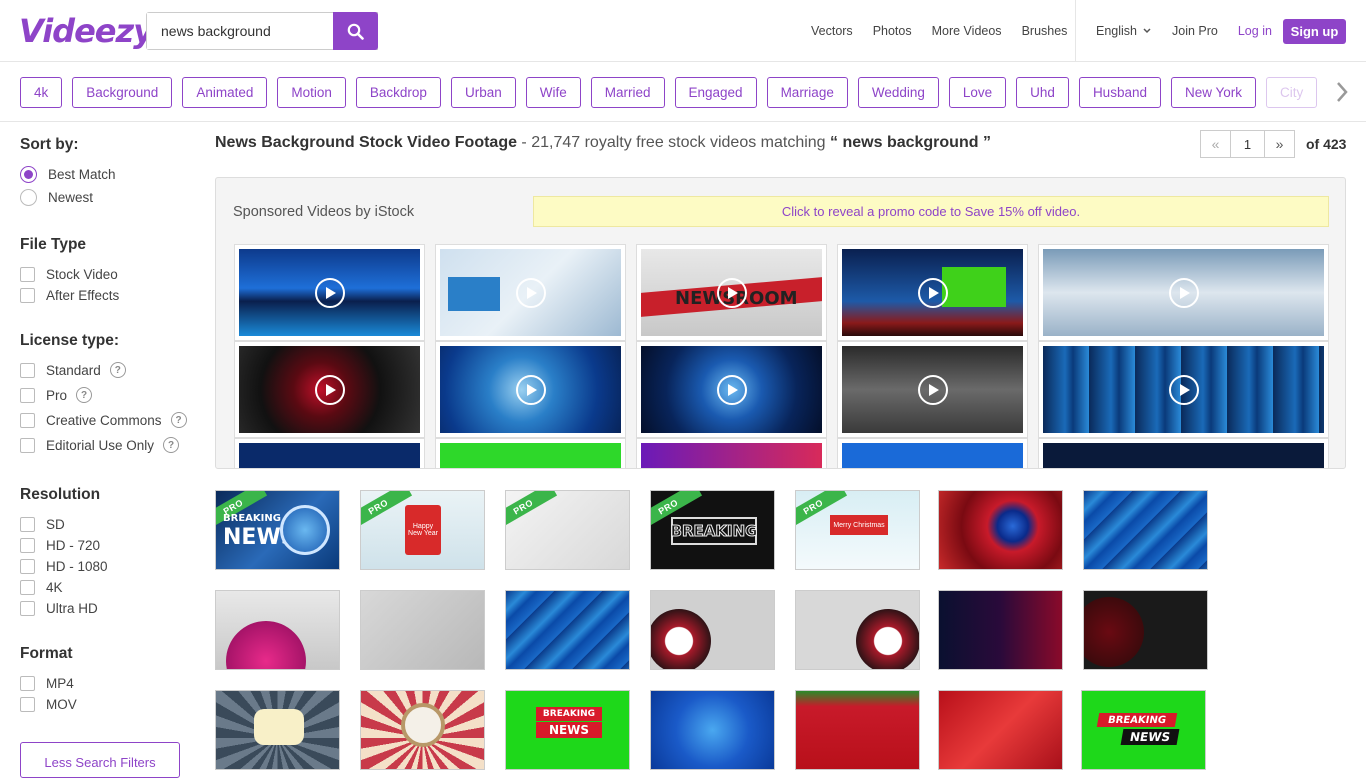  What do you see at coordinates (69, 295) in the screenshot?
I see `filter-after-effects: After Effects` at bounding box center [69, 295].